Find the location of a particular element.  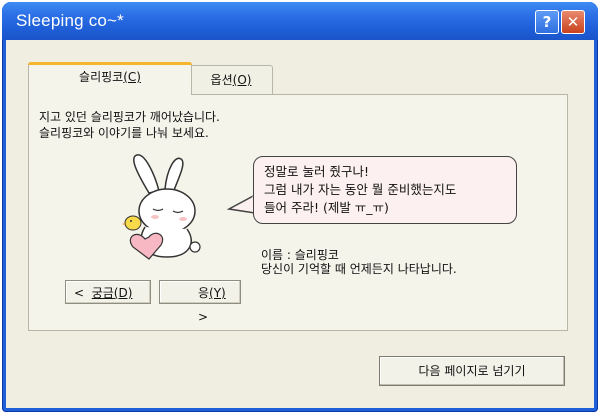

curious-button-label: 궁금(D) is located at coordinates (112, 293).